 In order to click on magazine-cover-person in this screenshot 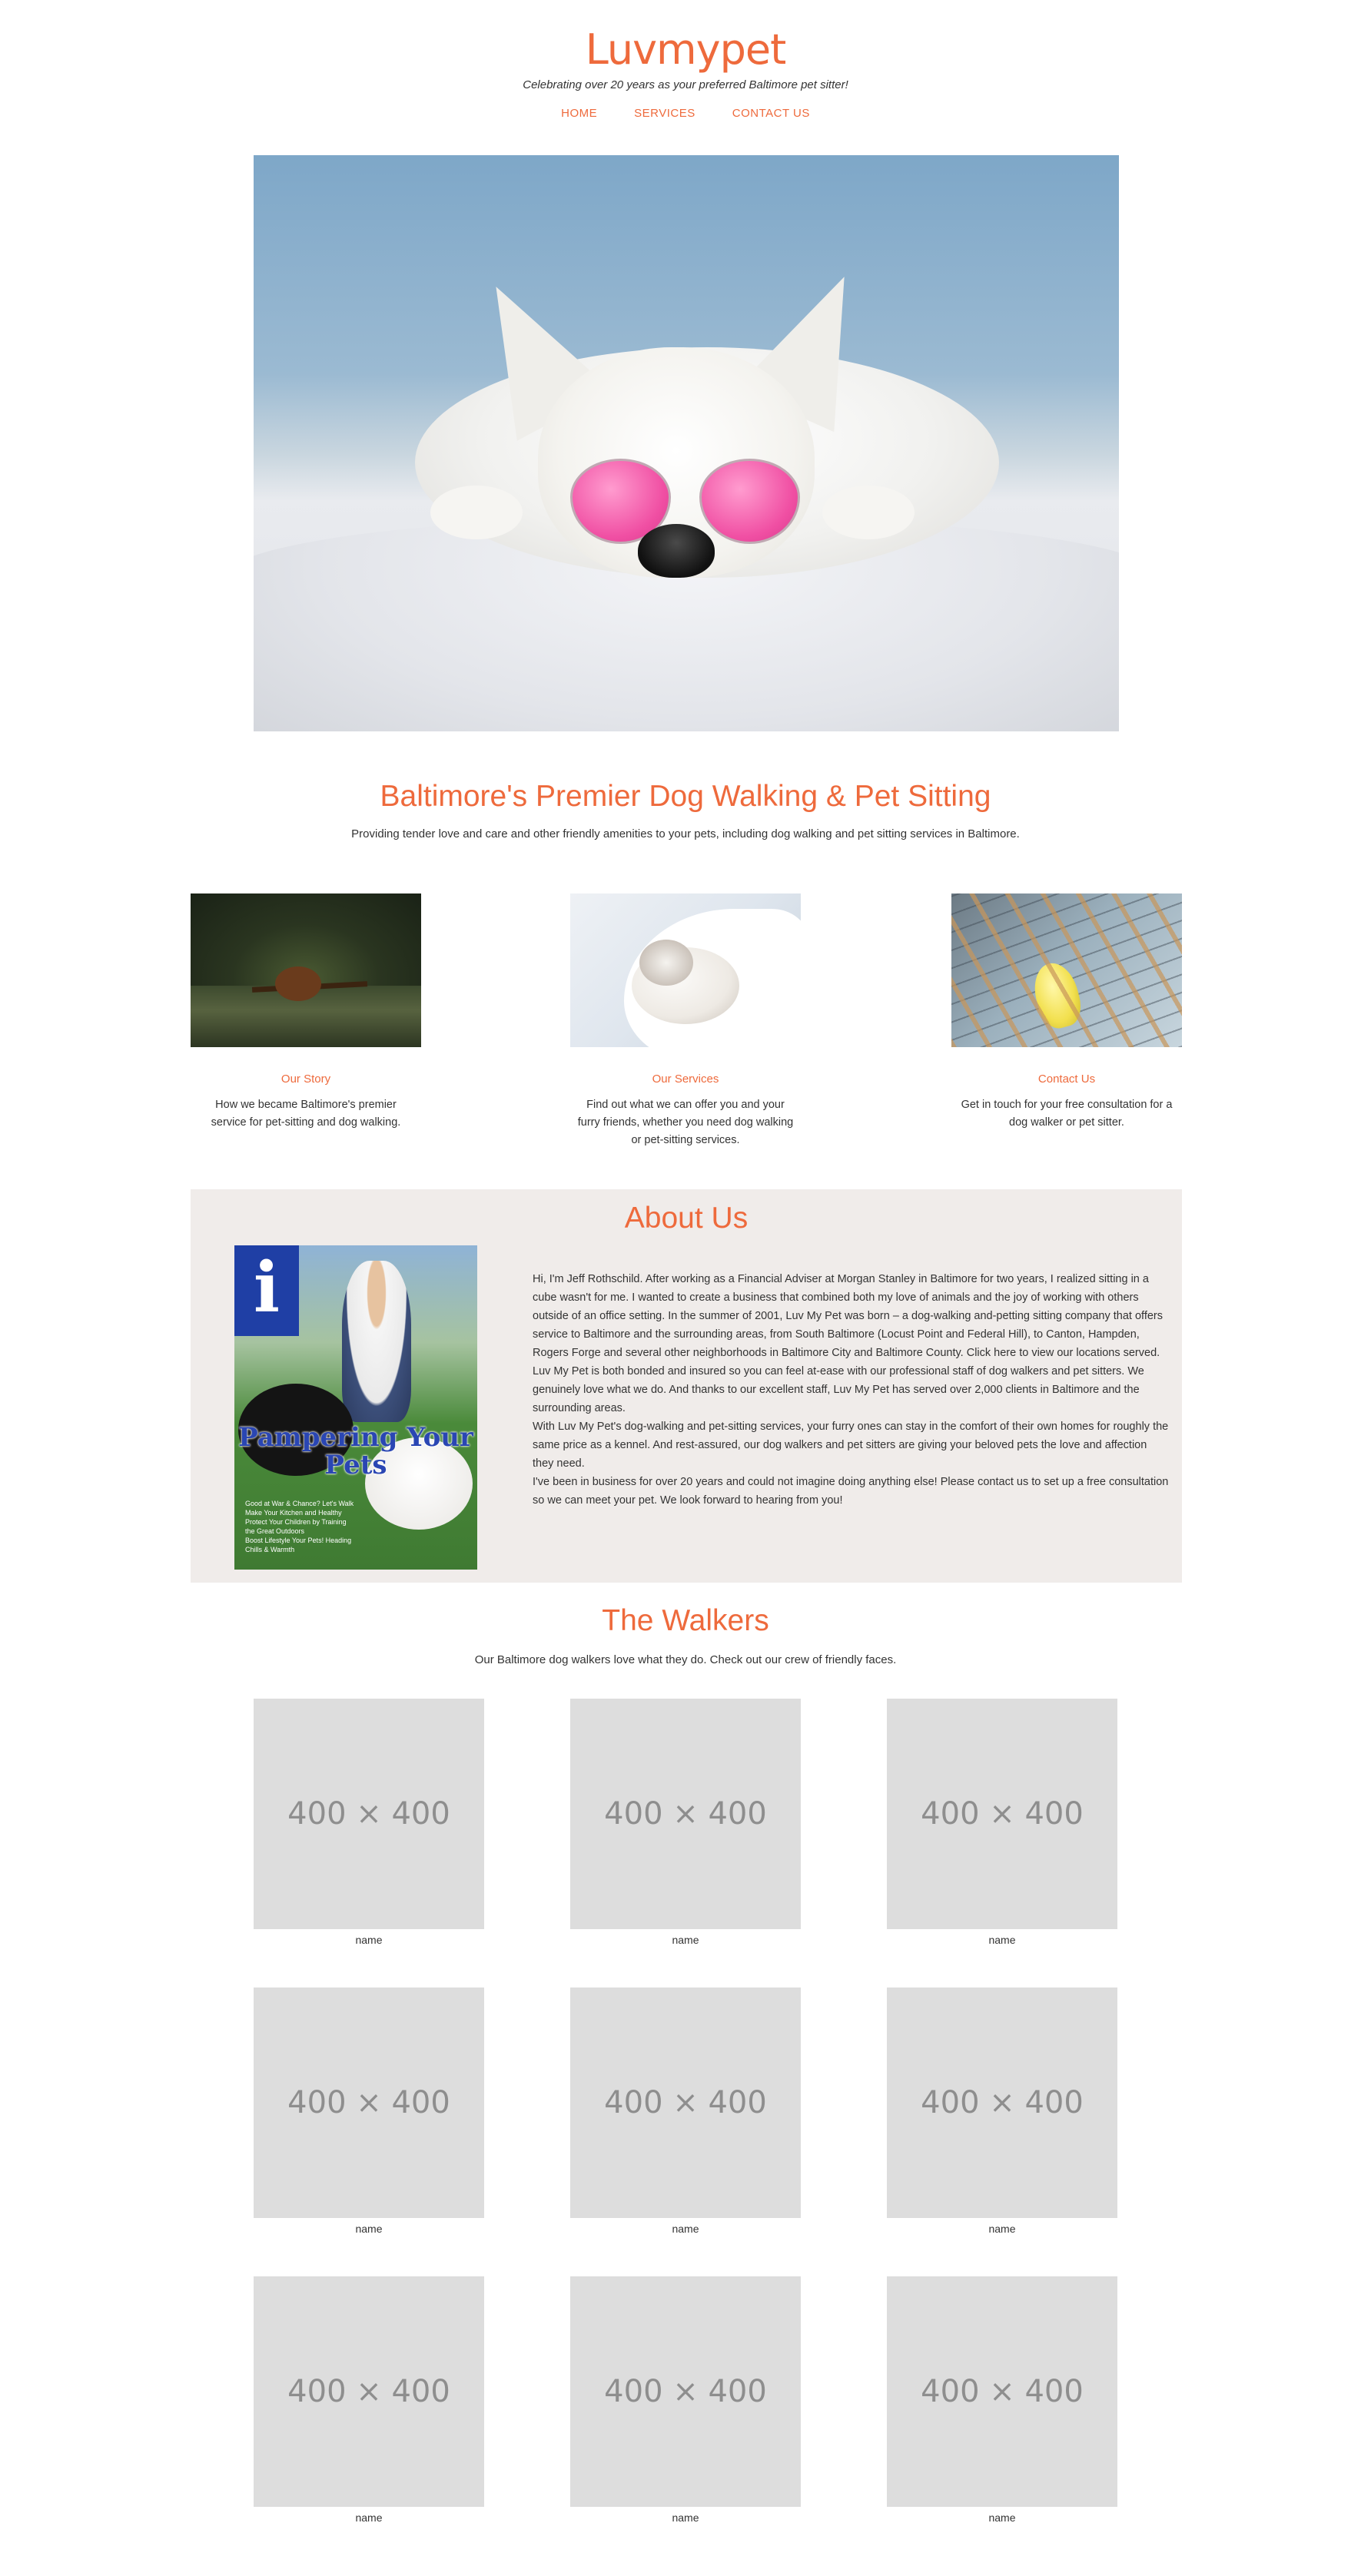, I will do `click(376, 1341)`.